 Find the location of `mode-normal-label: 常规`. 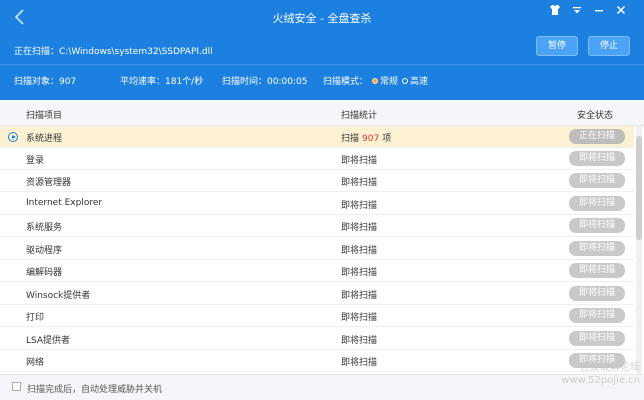

mode-normal-label: 常规 is located at coordinates (389, 82).